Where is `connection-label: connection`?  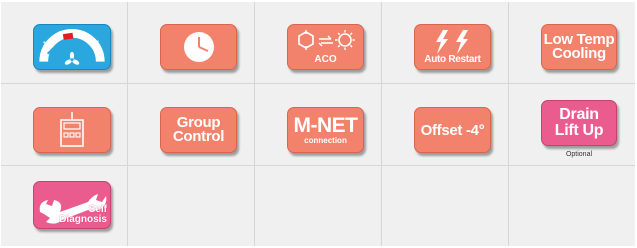
connection-label: connection is located at coordinates (325, 140).